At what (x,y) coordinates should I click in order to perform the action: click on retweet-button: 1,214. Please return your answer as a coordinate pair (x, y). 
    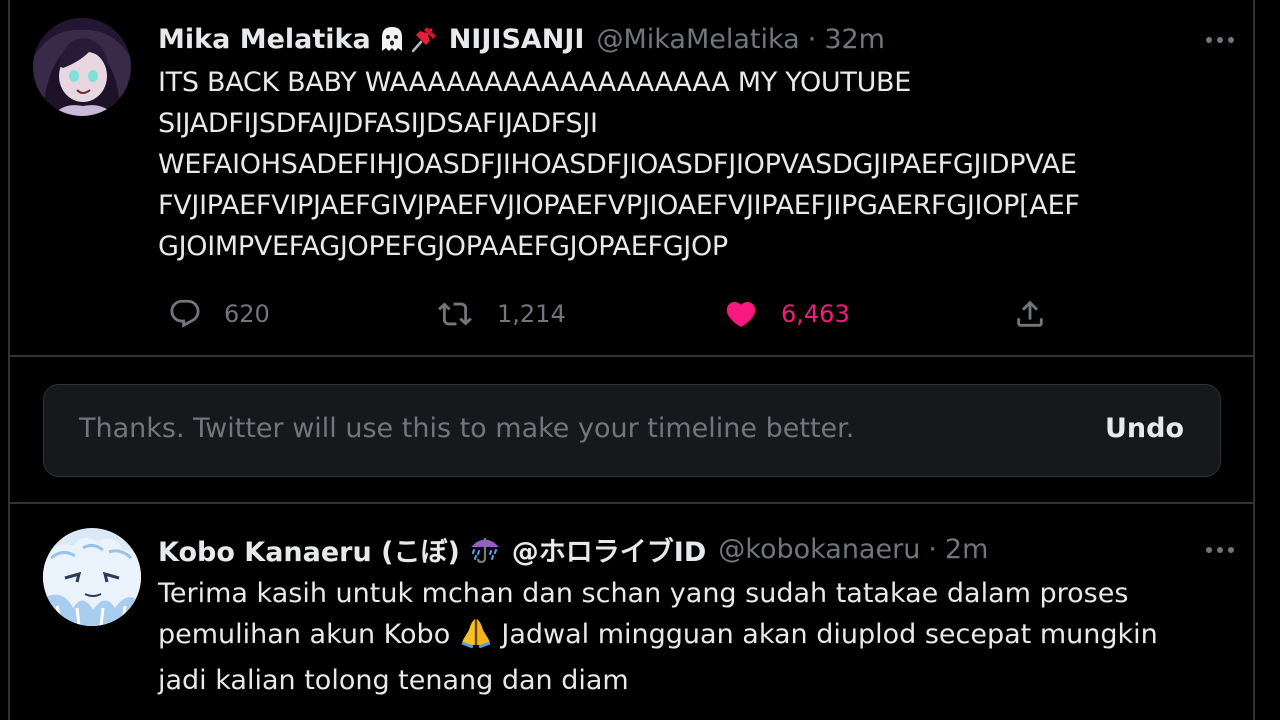
    Looking at the image, I should click on (500, 314).